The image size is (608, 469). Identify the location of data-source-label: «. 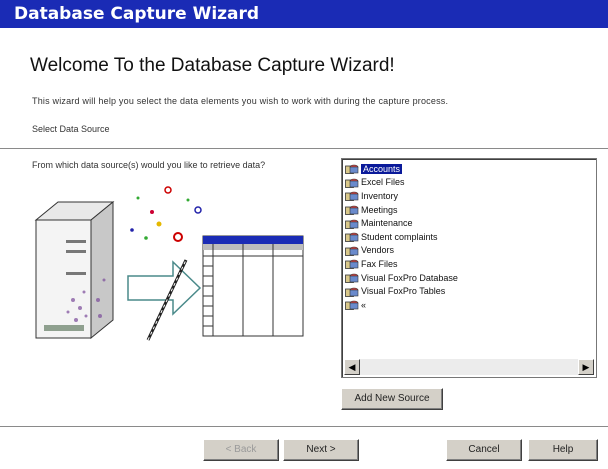
(364, 304).